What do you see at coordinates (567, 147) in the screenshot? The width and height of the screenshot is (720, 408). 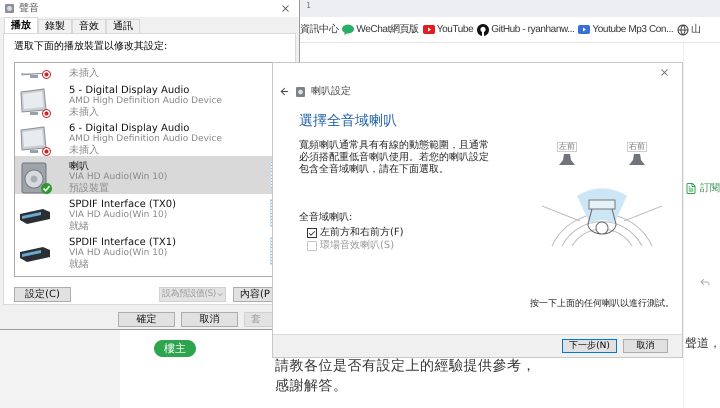 I see `speaker-label: 左前` at bounding box center [567, 147].